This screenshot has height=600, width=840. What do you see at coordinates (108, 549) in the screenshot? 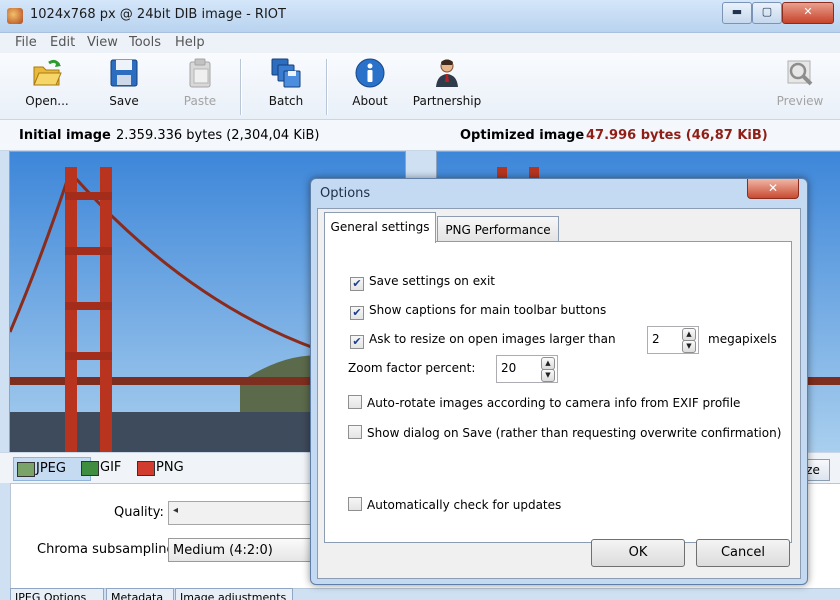
I see `chroma-subsampling-label: Chroma subsampling:` at bounding box center [108, 549].